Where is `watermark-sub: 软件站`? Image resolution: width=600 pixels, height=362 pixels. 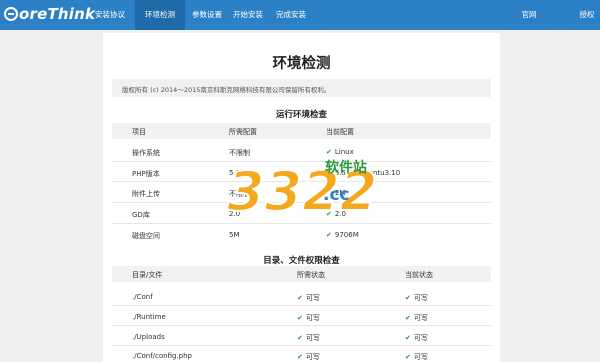 watermark-sub: 软件站 is located at coordinates (346, 167).